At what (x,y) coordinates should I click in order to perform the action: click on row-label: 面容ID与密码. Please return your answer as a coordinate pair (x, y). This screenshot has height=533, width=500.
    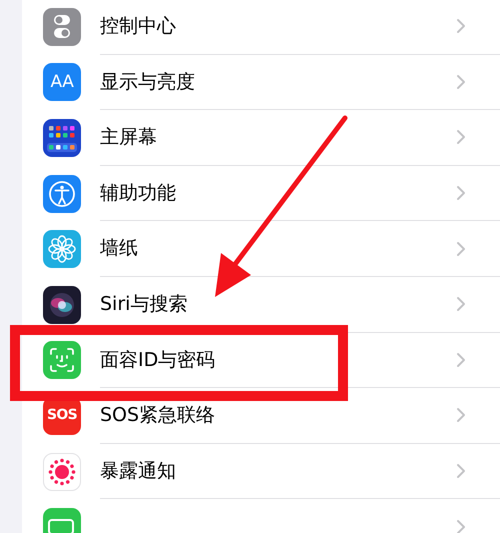
    Looking at the image, I should click on (158, 360).